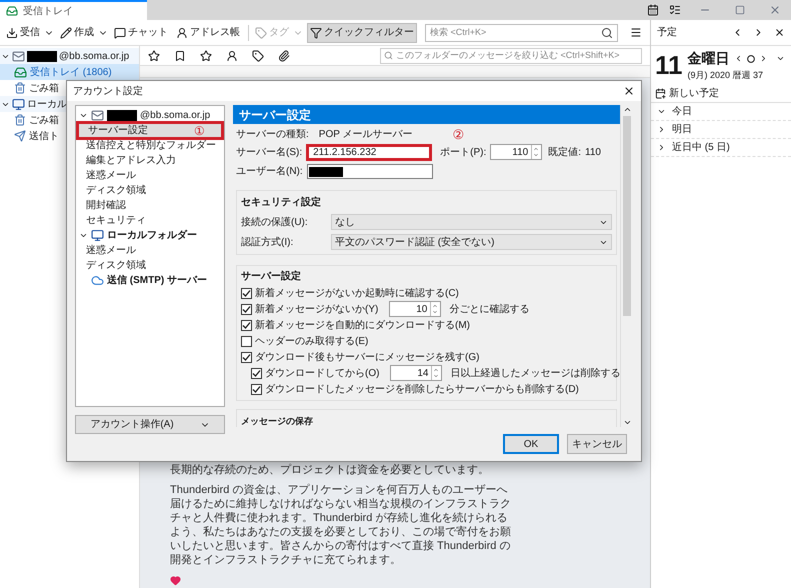  What do you see at coordinates (199, 131) in the screenshot?
I see `annotation-number: ①` at bounding box center [199, 131].